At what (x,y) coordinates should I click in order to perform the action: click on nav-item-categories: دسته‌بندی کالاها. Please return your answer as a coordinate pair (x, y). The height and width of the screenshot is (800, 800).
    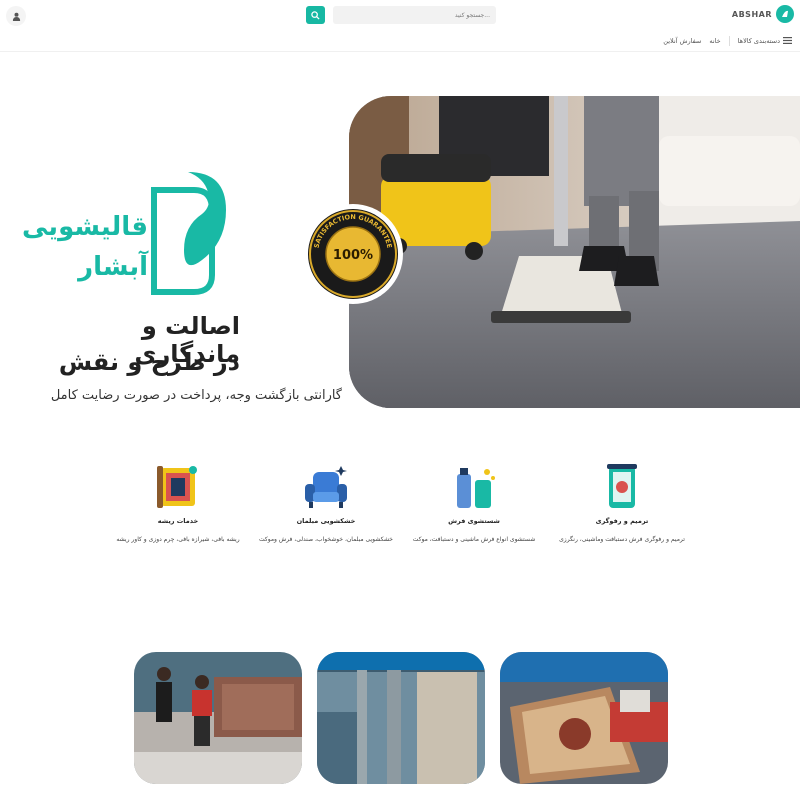
    Looking at the image, I should click on (765, 41).